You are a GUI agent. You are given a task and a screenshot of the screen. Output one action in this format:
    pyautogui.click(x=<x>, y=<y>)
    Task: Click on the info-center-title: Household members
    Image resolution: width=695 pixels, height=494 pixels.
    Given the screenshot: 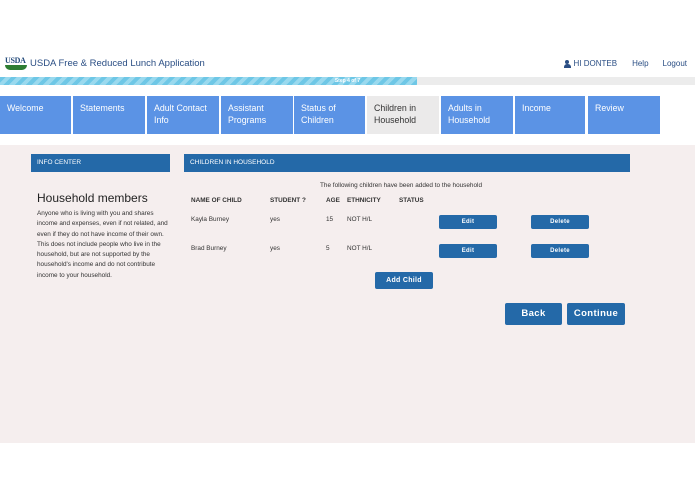 What is the action you would take?
    pyautogui.click(x=92, y=198)
    